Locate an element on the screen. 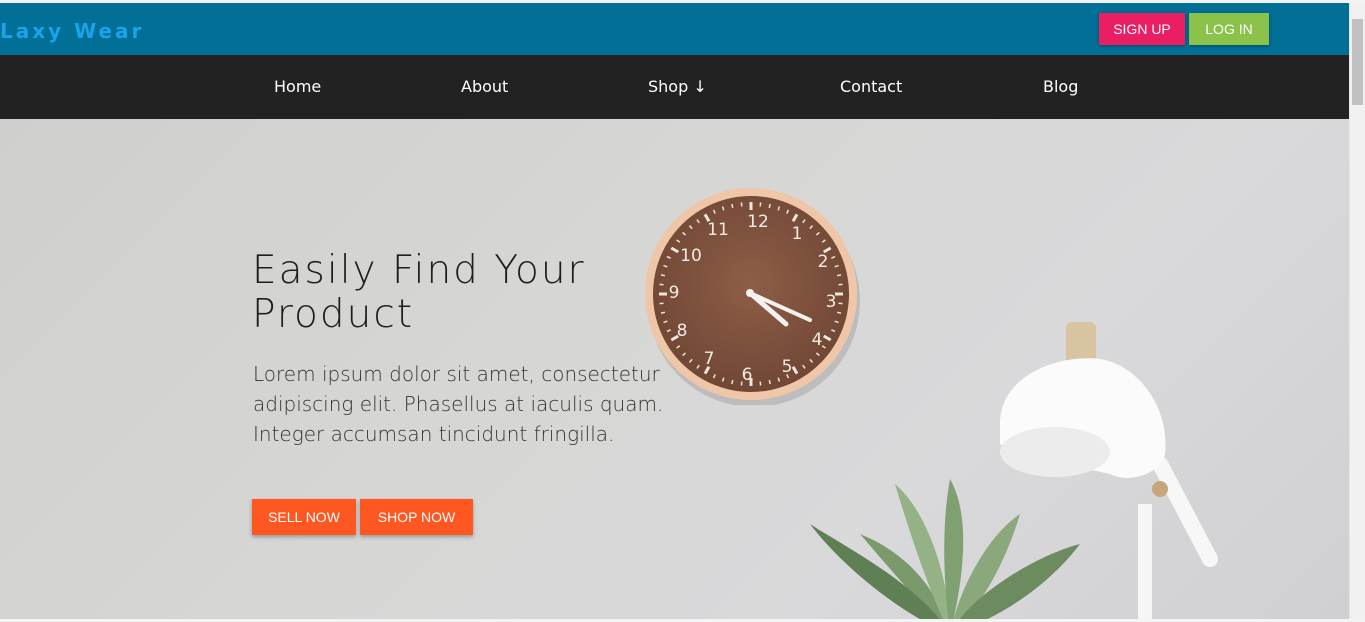 This screenshot has height=622, width=1365. plant-image is located at coordinates (945, 549).